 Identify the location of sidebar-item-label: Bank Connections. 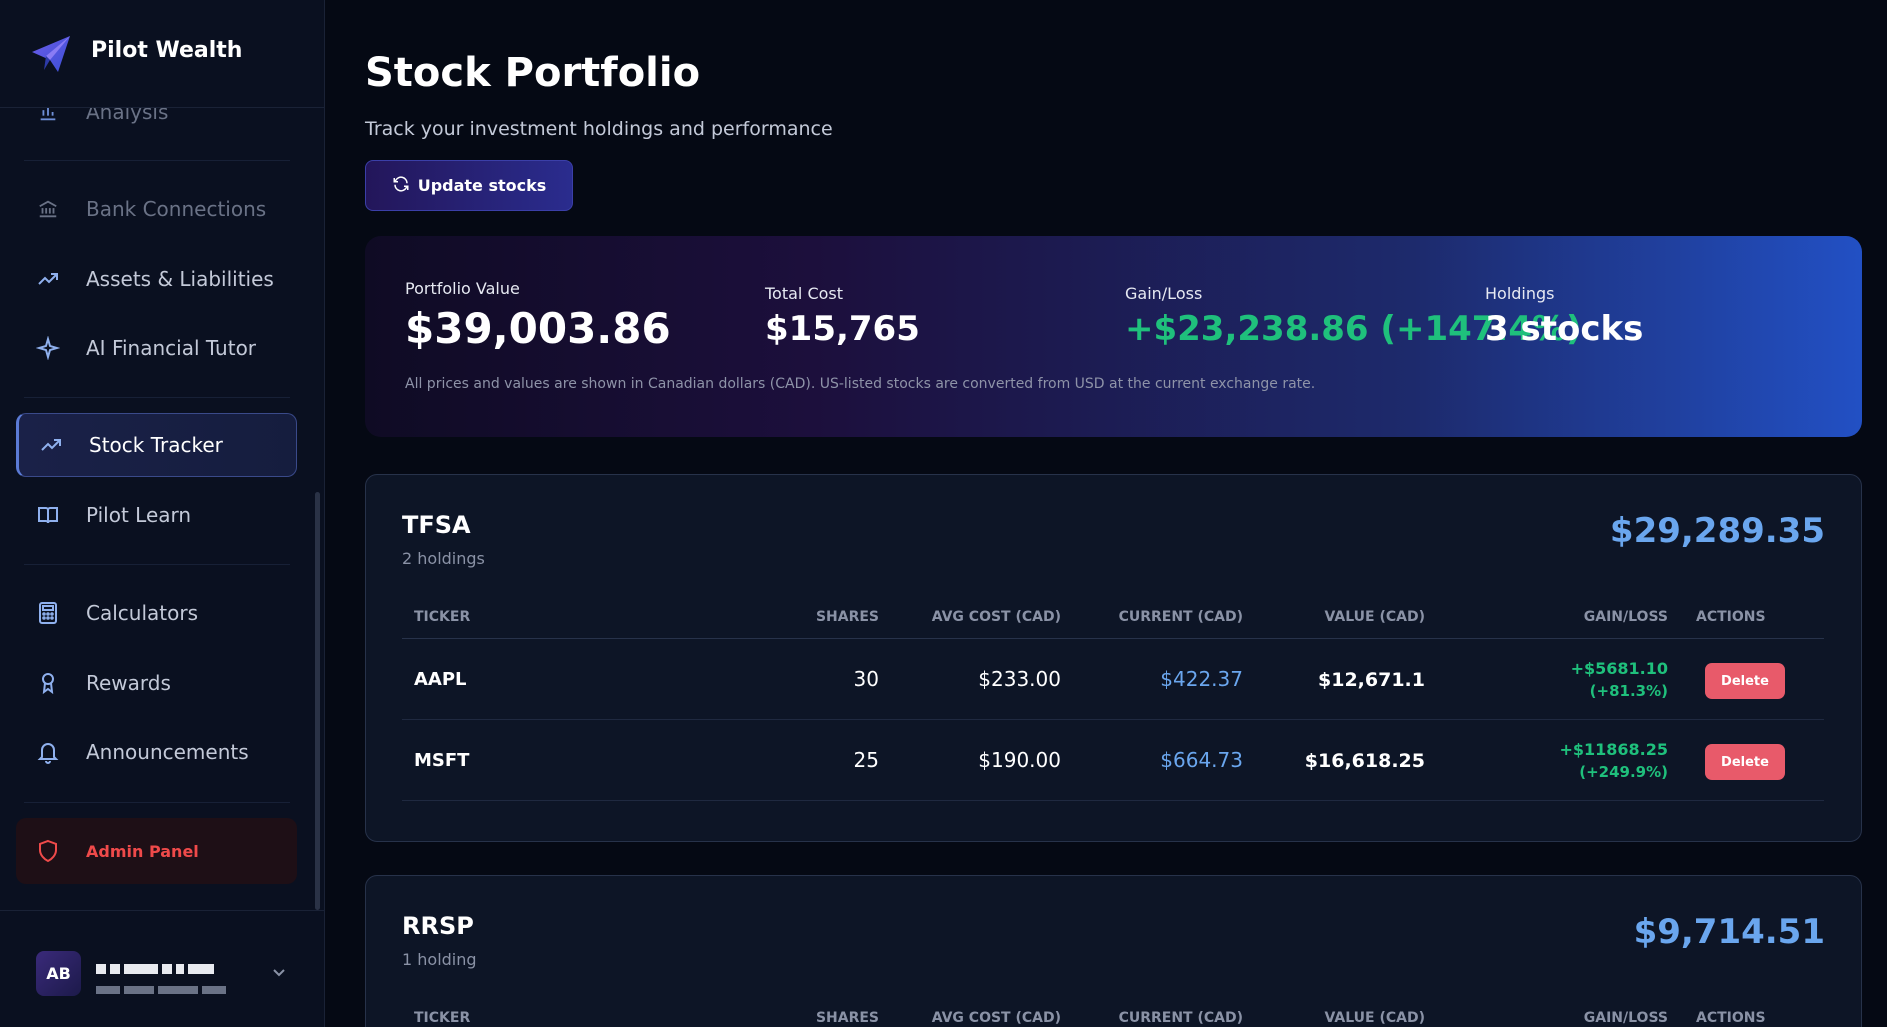
(176, 209).